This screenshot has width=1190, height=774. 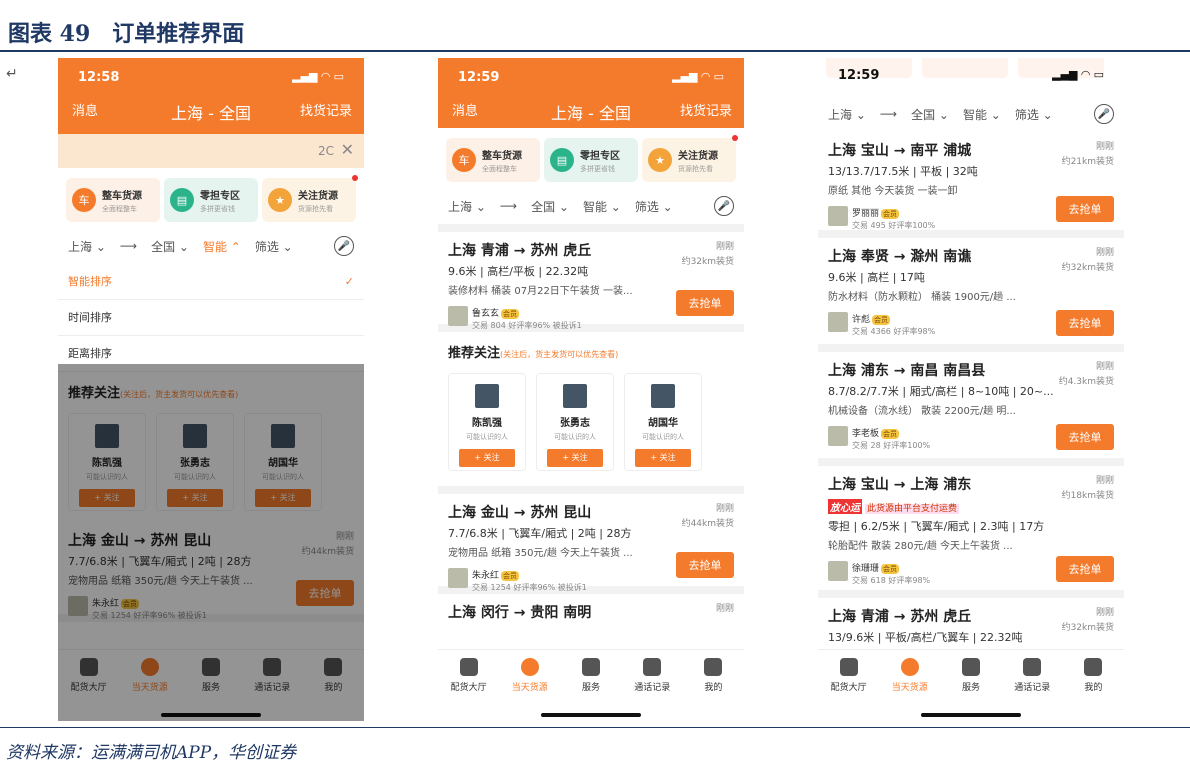 I want to click on category-sub: 货源抢先看, so click(x=315, y=208).